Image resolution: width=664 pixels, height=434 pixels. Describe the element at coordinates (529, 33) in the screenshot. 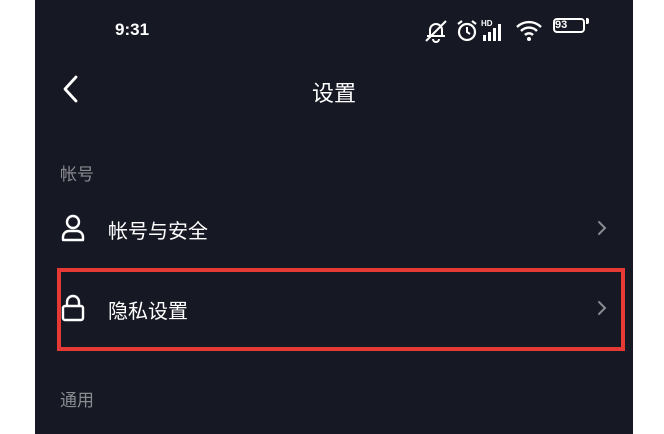

I see `wifi-icon` at that location.